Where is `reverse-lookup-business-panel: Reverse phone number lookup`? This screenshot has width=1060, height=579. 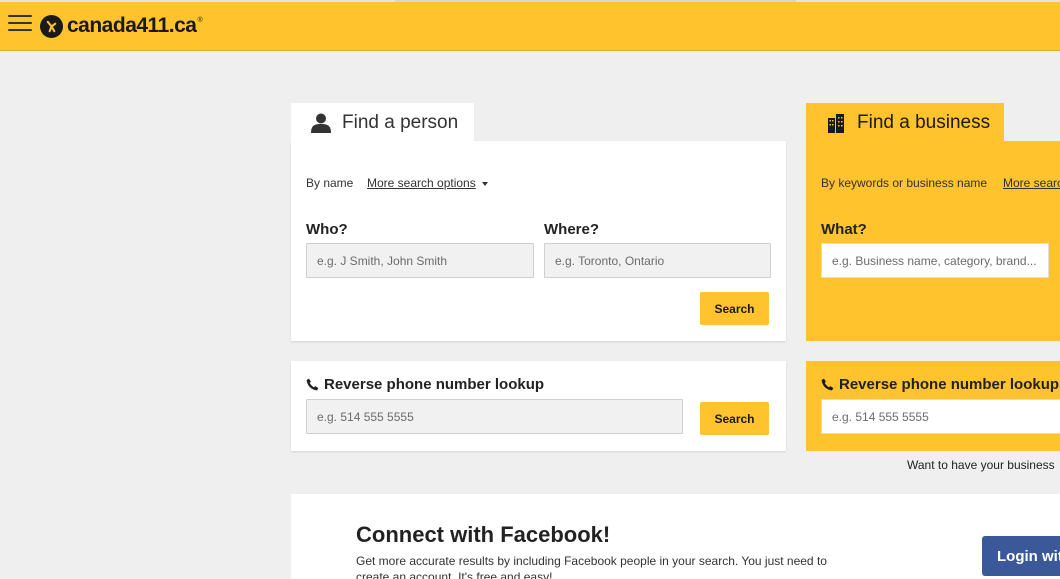 reverse-lookup-business-panel: Reverse phone number lookup is located at coordinates (933, 406).